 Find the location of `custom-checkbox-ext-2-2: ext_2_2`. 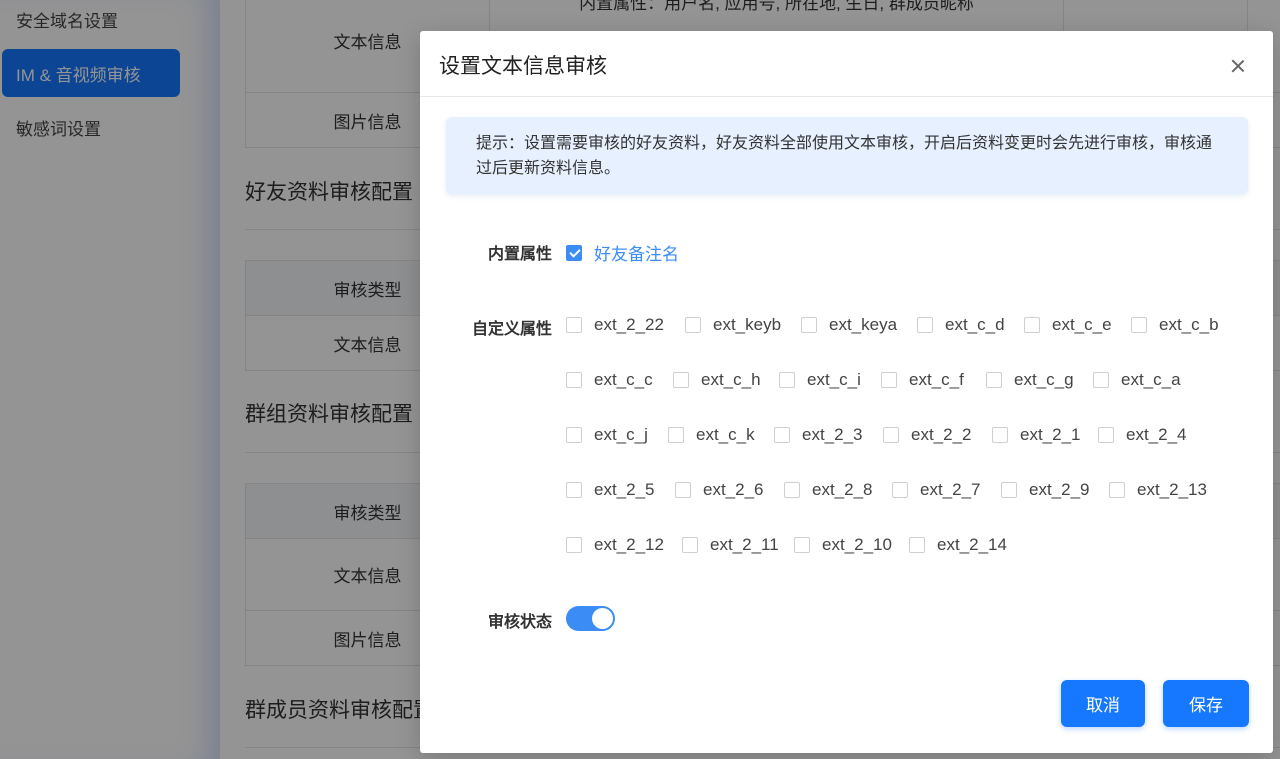

custom-checkbox-ext-2-2: ext_2_2 is located at coordinates (927, 435).